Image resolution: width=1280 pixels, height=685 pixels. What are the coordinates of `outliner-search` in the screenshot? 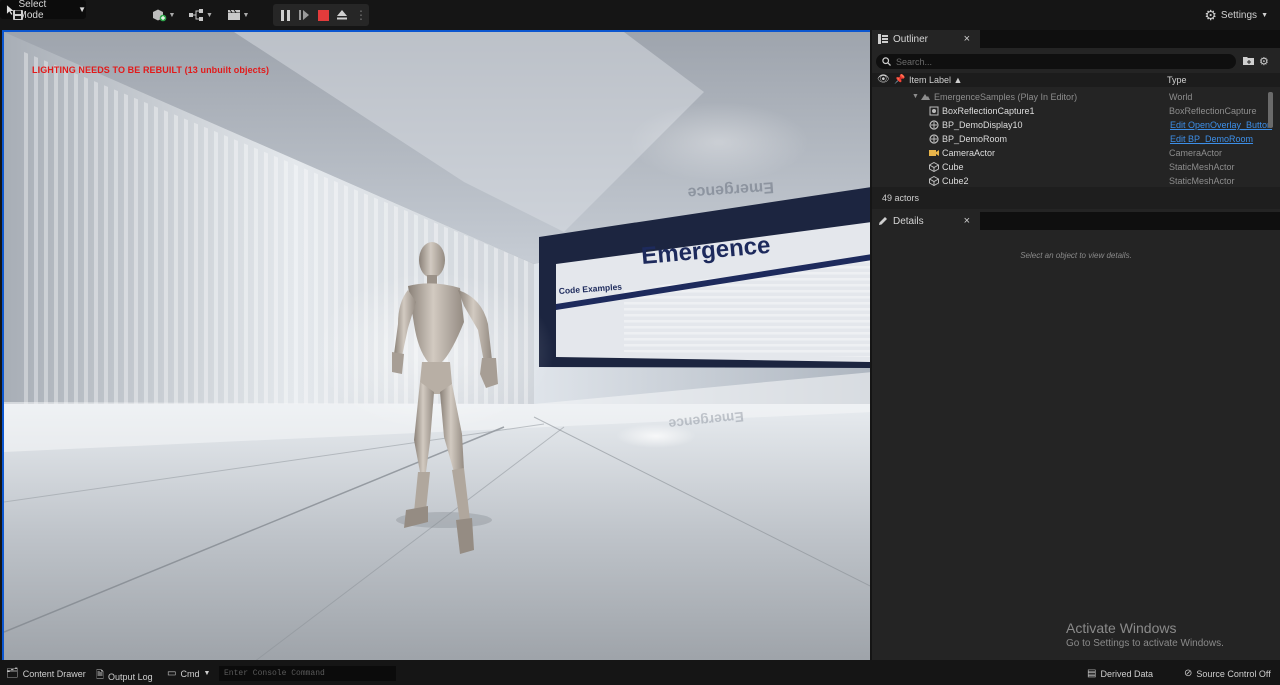 It's located at (1056, 61).